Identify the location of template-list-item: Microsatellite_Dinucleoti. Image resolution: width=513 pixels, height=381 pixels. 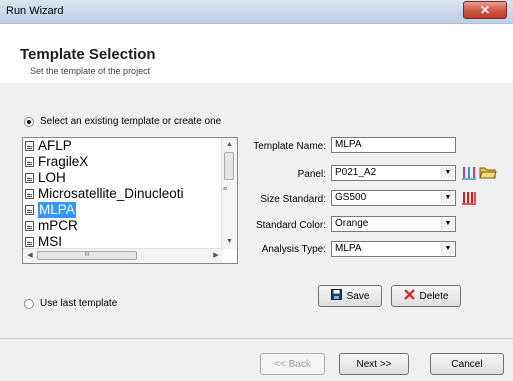
(123, 194).